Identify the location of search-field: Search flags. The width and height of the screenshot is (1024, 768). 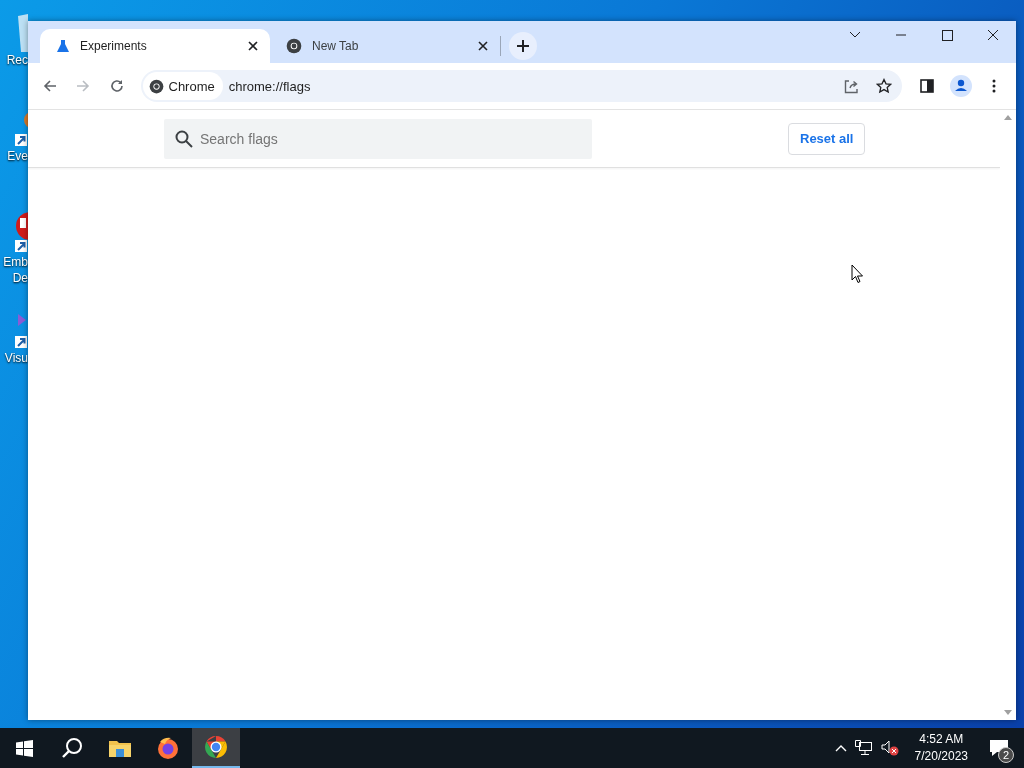
(378, 138).